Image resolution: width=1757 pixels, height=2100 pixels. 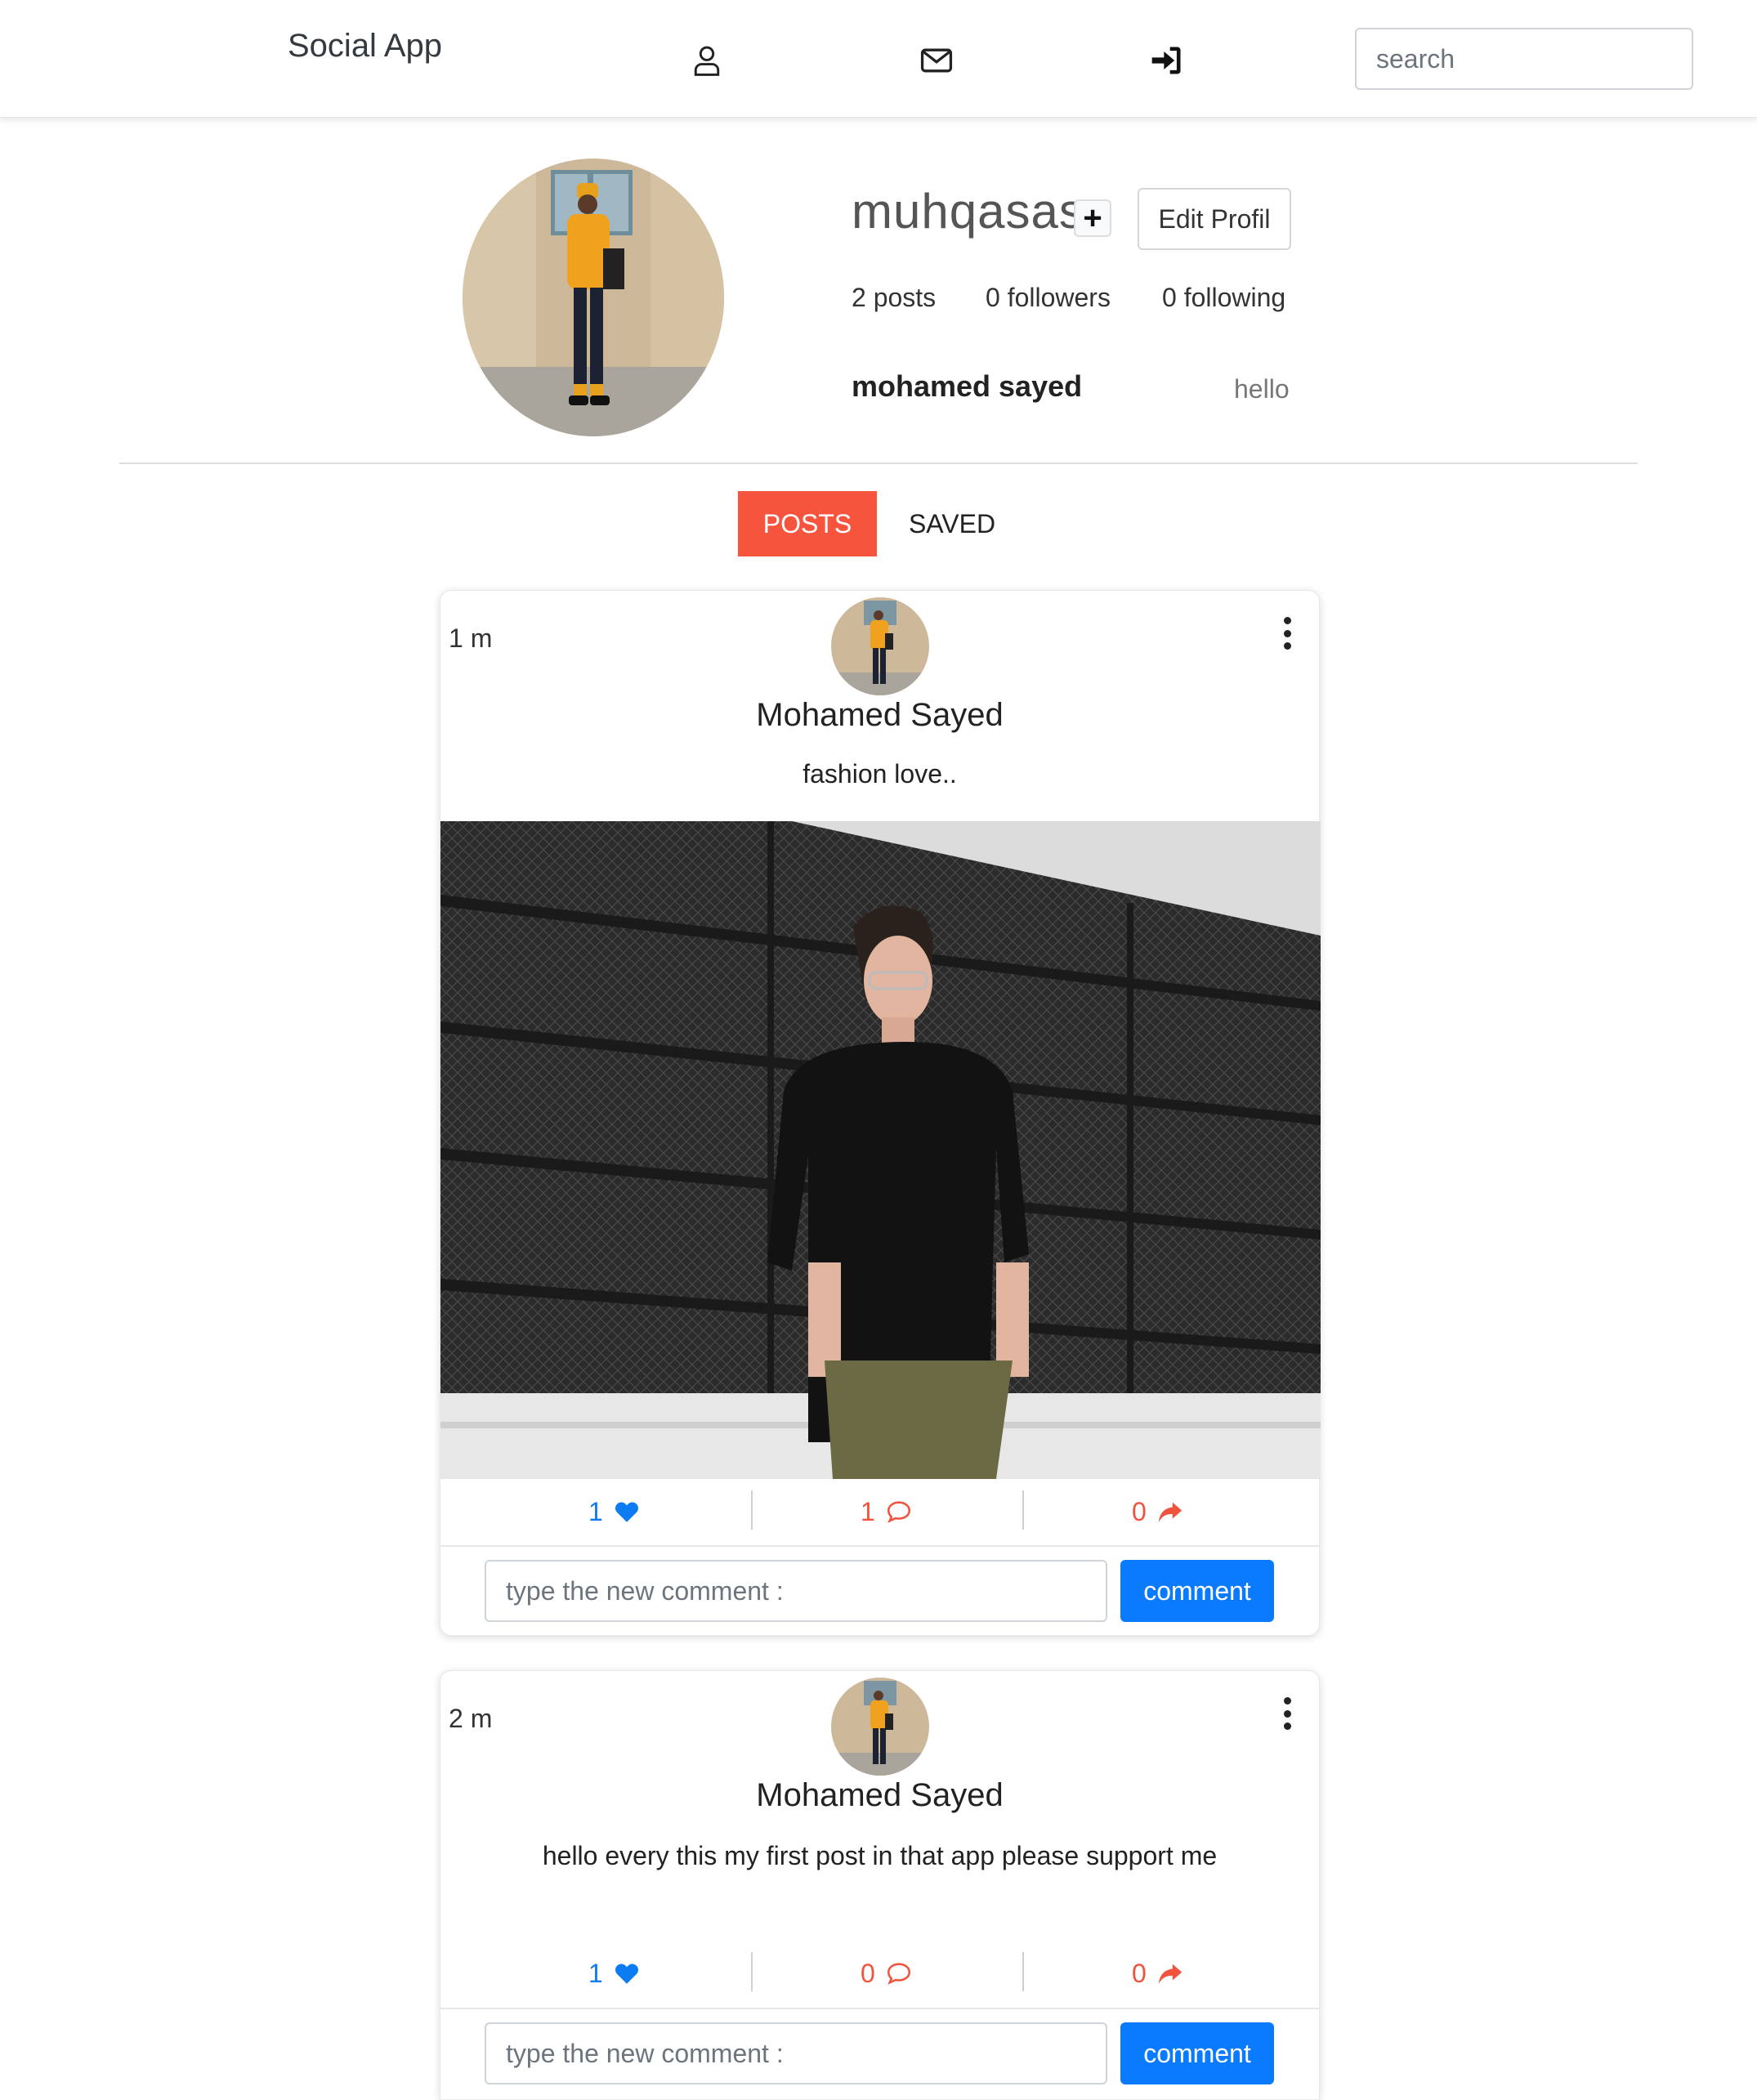 I want to click on post-actions: 1 1 0, so click(x=879, y=1511).